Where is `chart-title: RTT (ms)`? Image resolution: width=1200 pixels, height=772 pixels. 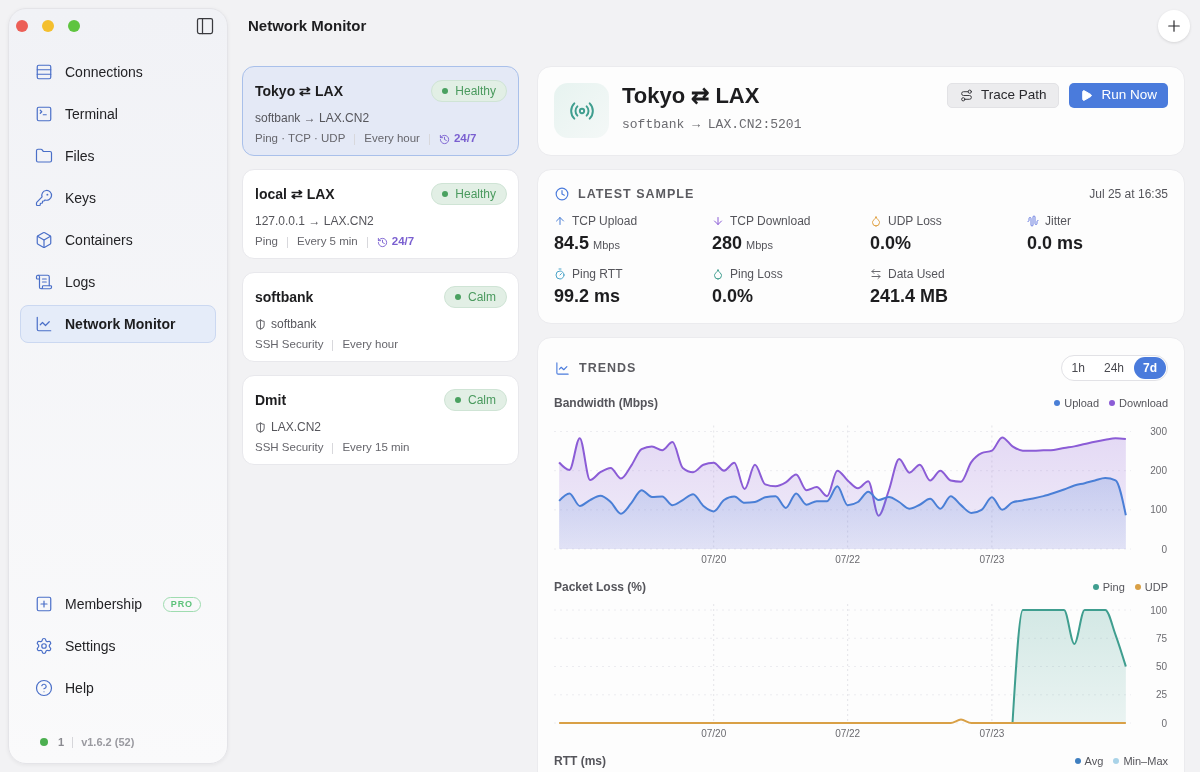 chart-title: RTT (ms) is located at coordinates (580, 761).